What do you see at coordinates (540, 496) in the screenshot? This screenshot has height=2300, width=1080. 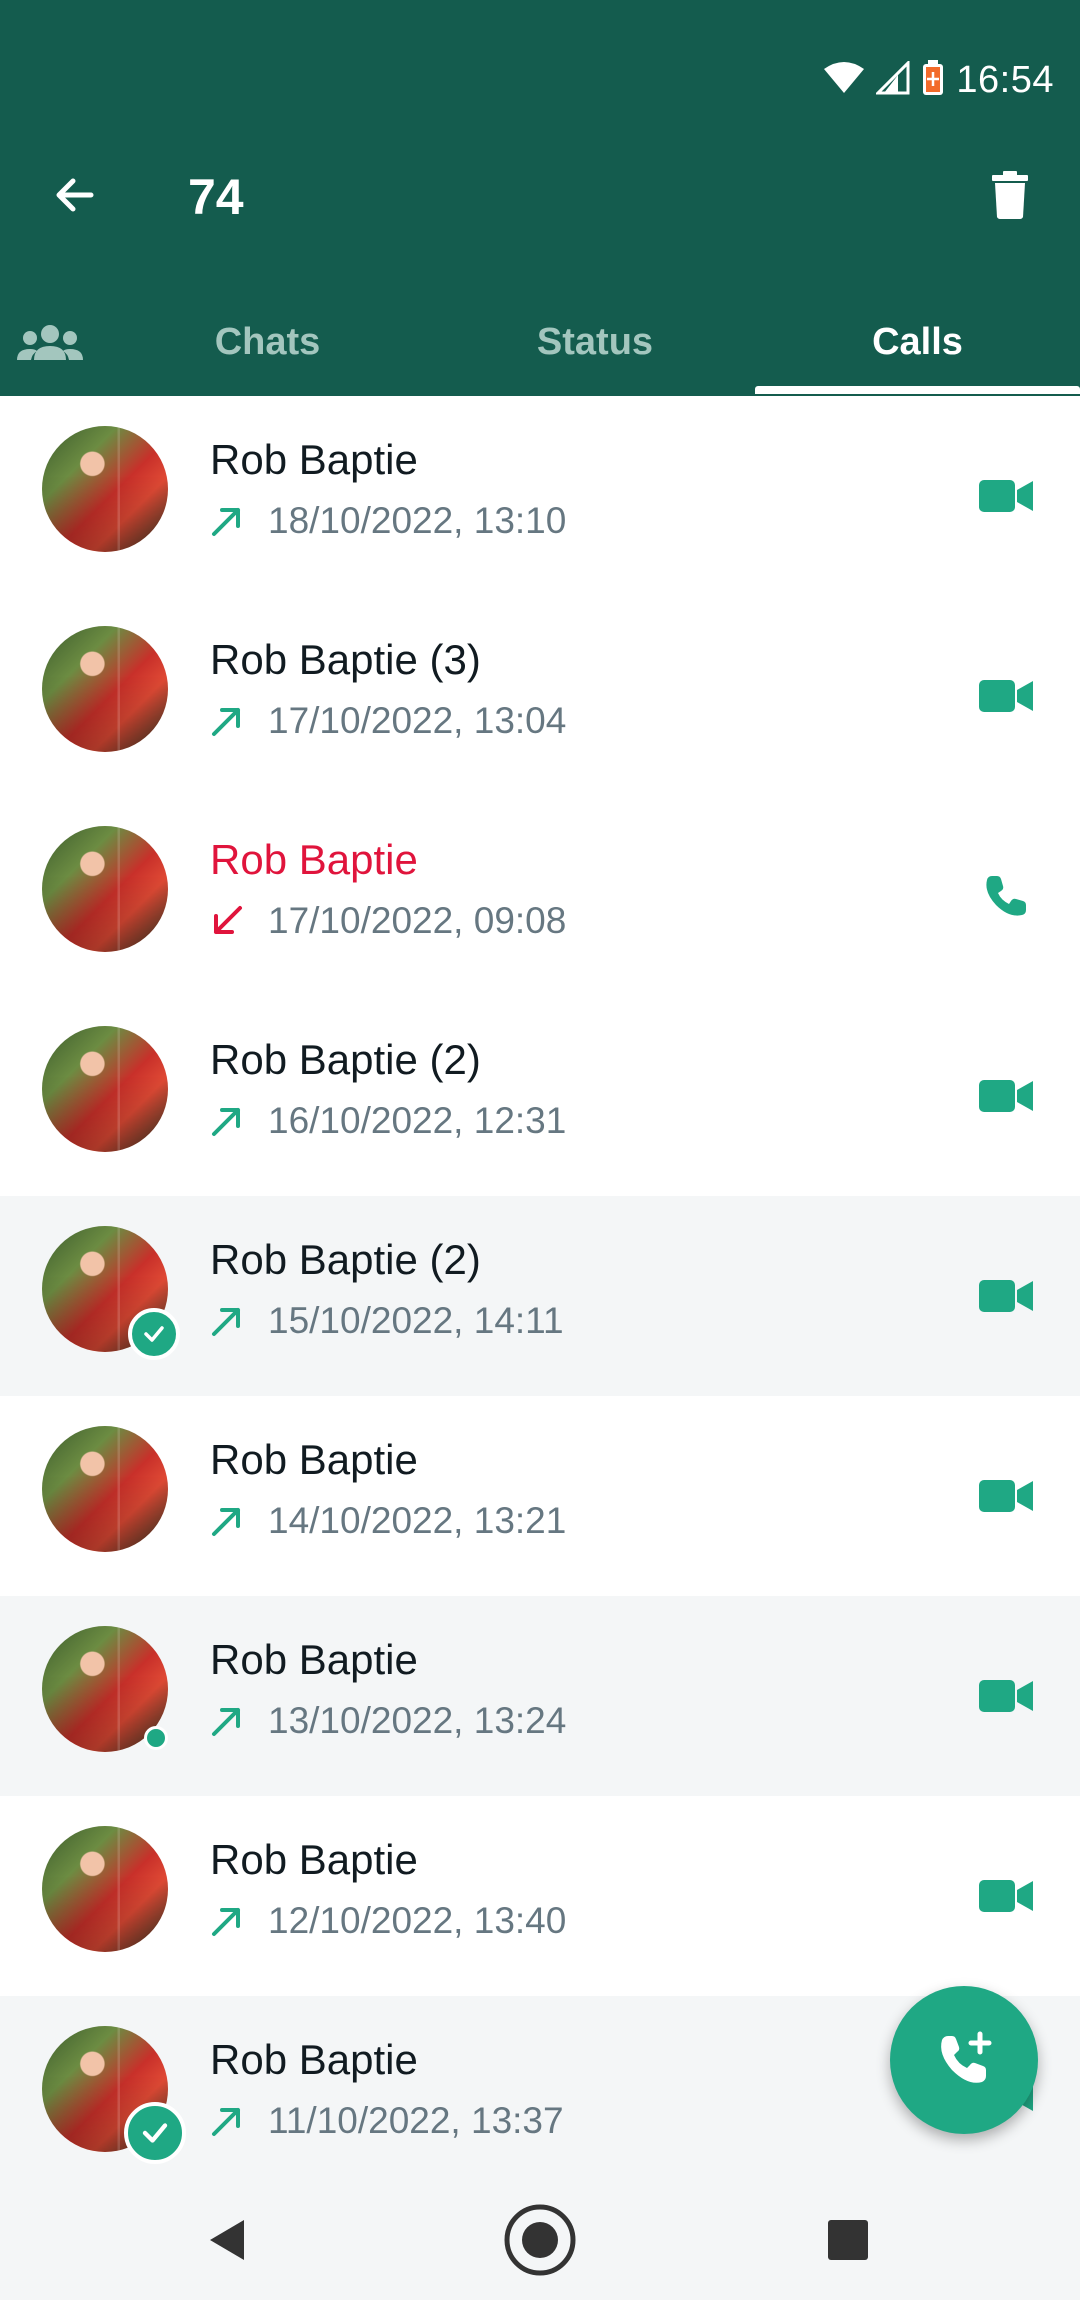 I see `call-row: Rob Baptie 18/10/2022, 13:10` at bounding box center [540, 496].